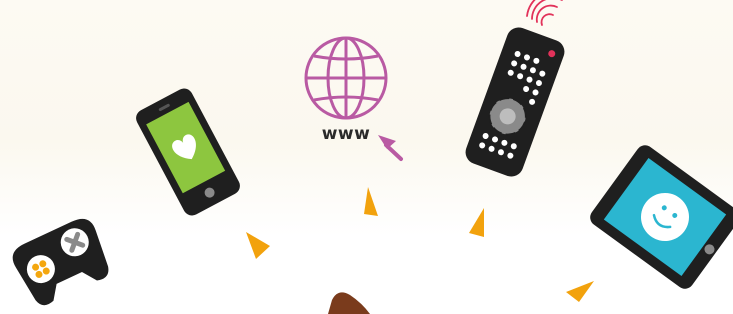  I want to click on tablet-icon, so click(660, 217).